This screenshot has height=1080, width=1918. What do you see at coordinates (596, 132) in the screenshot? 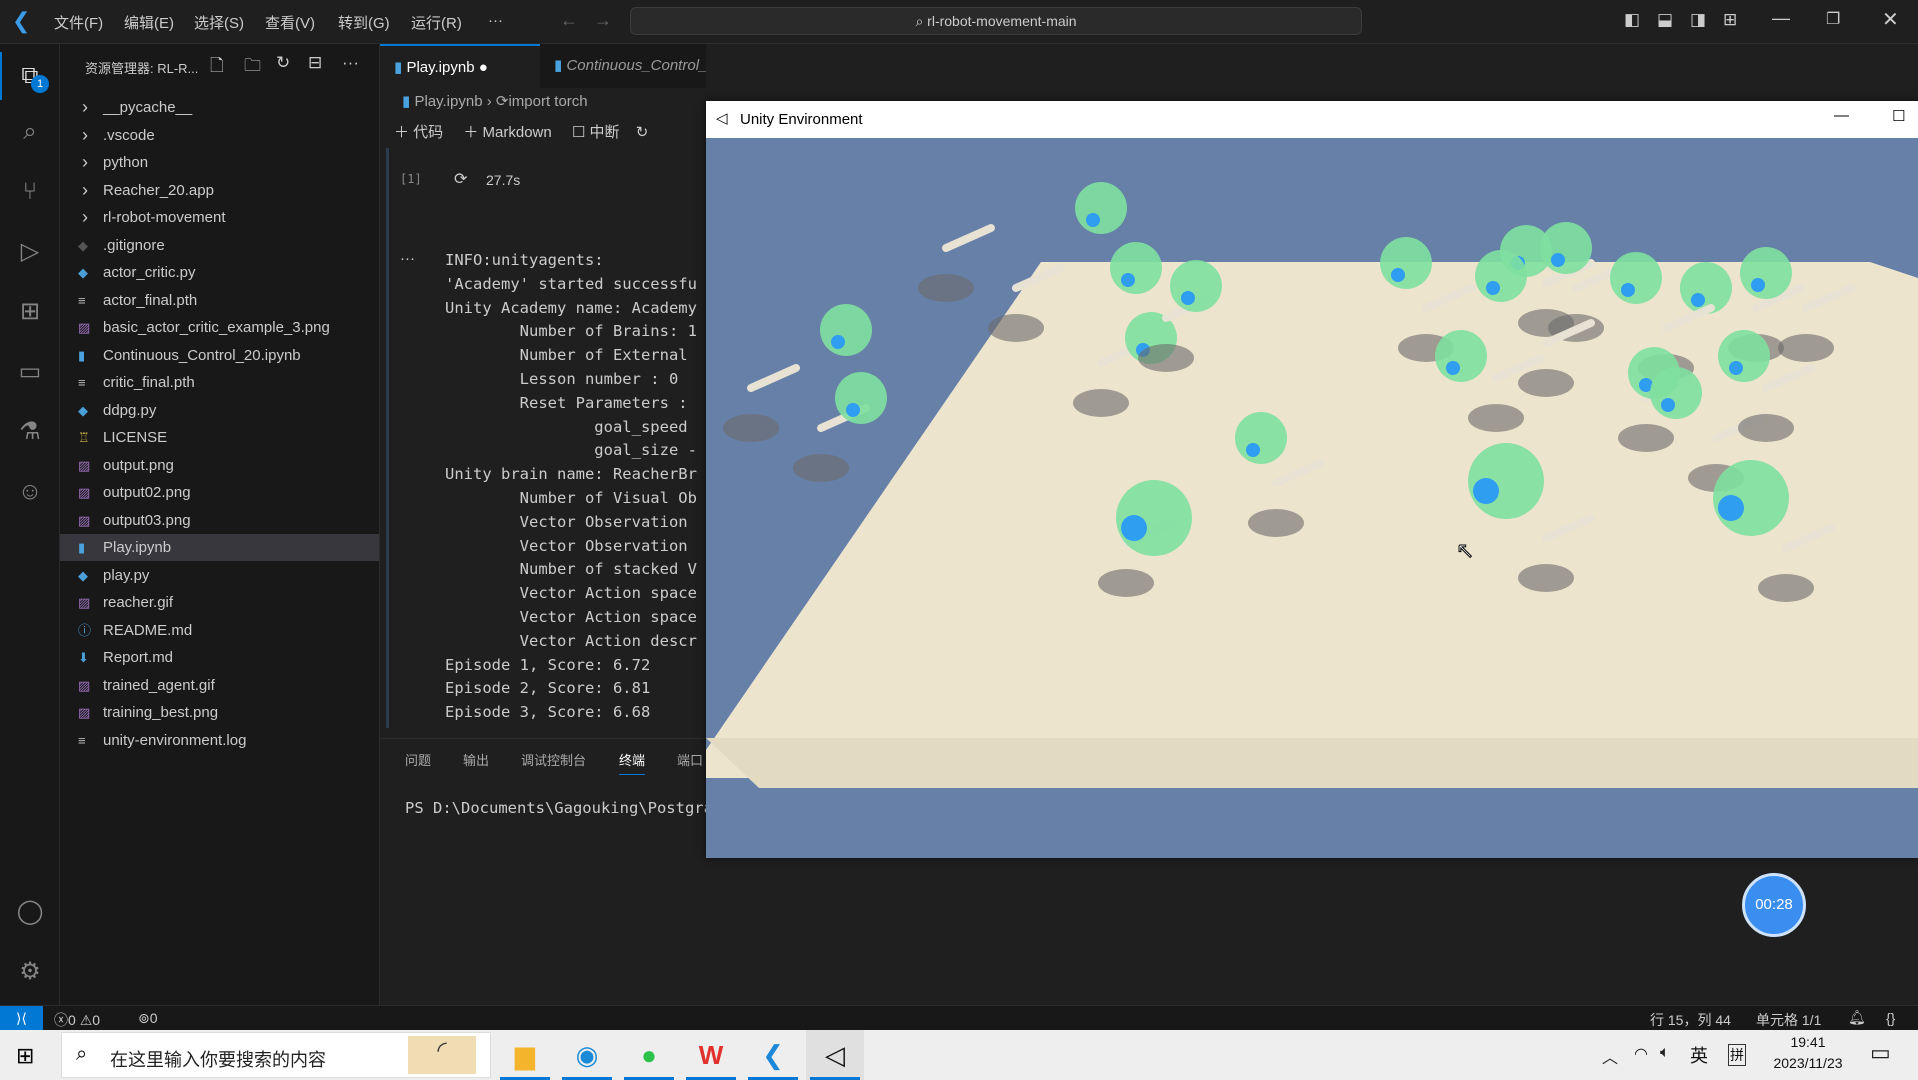
I see `interrupt-button: ☐ 中断` at bounding box center [596, 132].